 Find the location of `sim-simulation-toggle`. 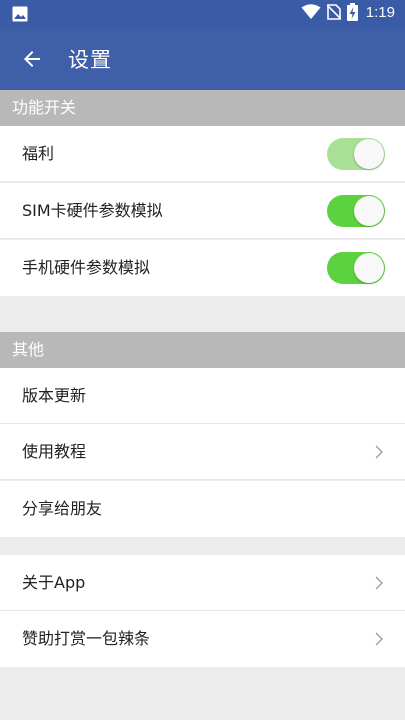

sim-simulation-toggle is located at coordinates (356, 211).